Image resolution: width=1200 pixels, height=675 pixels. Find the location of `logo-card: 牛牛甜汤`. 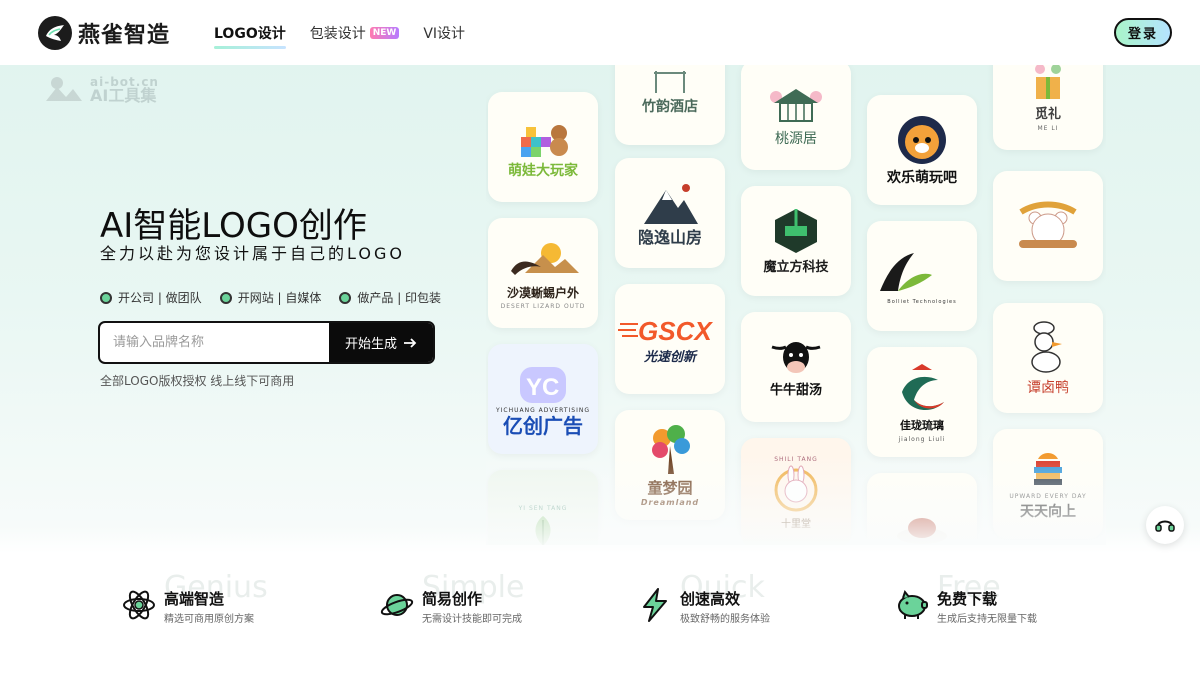

logo-card: 牛牛甜汤 is located at coordinates (796, 367).